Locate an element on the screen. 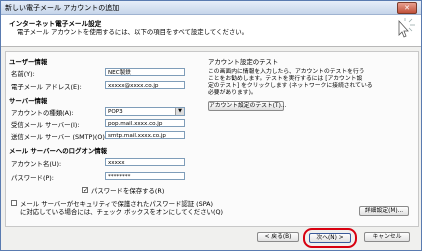 The height and width of the screenshot is (251, 422). test-desc-line-1: この画面内に情報を入力したら、アカウントのテストを行う is located at coordinates (286, 72).